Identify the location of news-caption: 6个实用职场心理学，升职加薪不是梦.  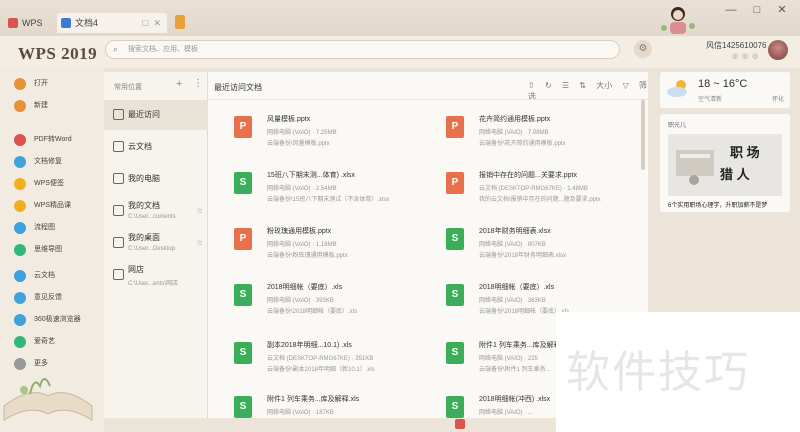
(717, 204).